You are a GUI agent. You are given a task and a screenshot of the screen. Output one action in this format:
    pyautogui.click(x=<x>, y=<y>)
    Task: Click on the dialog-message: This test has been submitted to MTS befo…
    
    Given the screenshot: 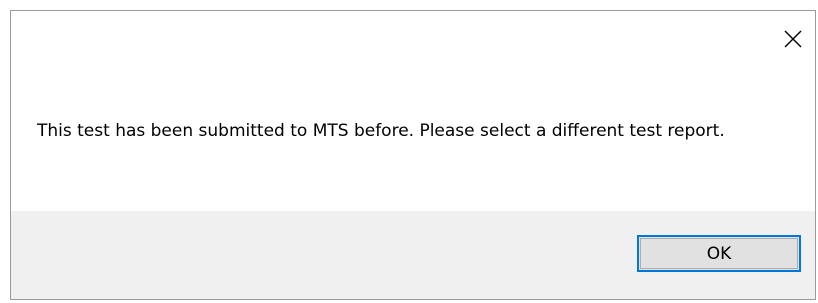 What is the action you would take?
    pyautogui.click(x=381, y=131)
    